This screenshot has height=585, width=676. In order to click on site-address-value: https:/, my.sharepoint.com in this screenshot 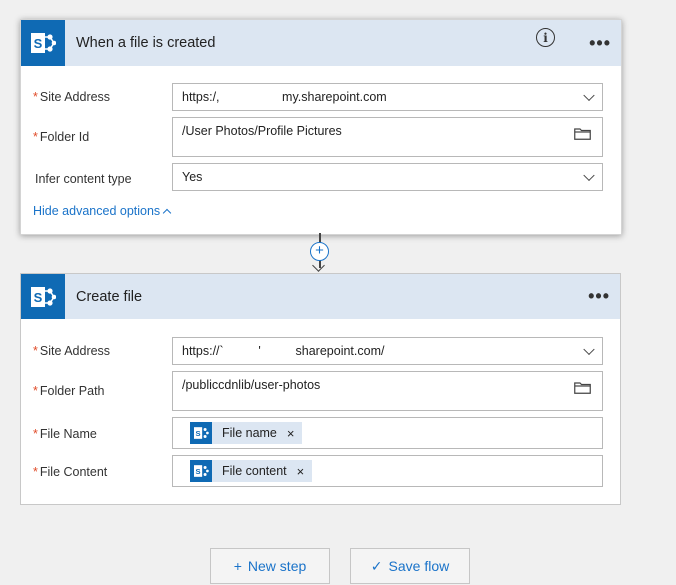, I will do `click(284, 97)`.